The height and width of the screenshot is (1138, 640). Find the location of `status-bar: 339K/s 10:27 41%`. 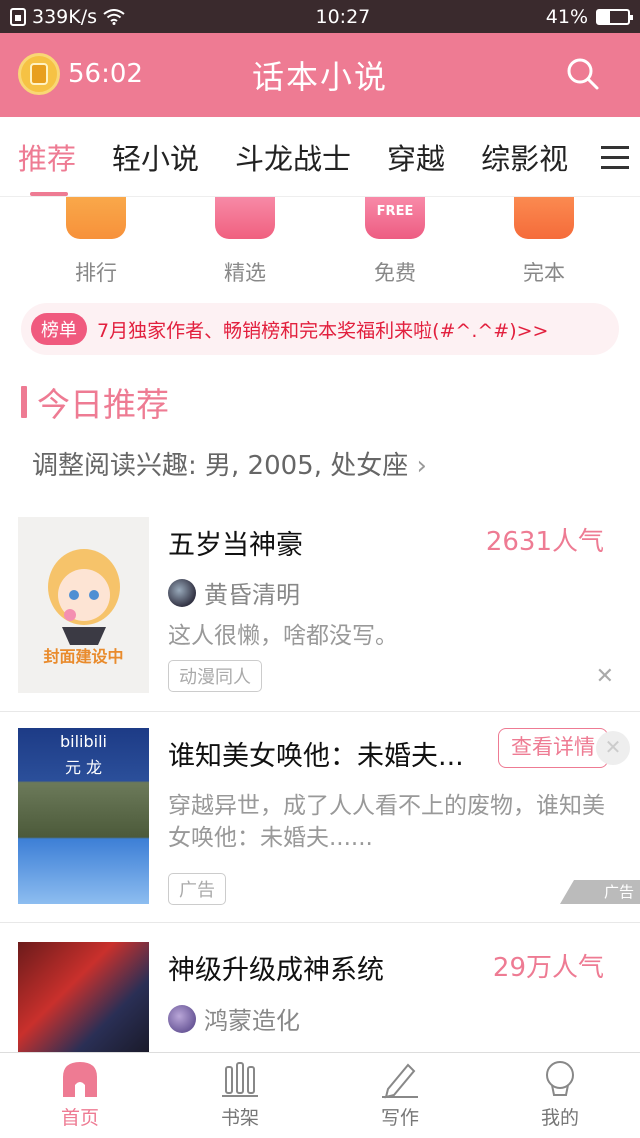

status-bar: 339K/s 10:27 41% is located at coordinates (320, 16).